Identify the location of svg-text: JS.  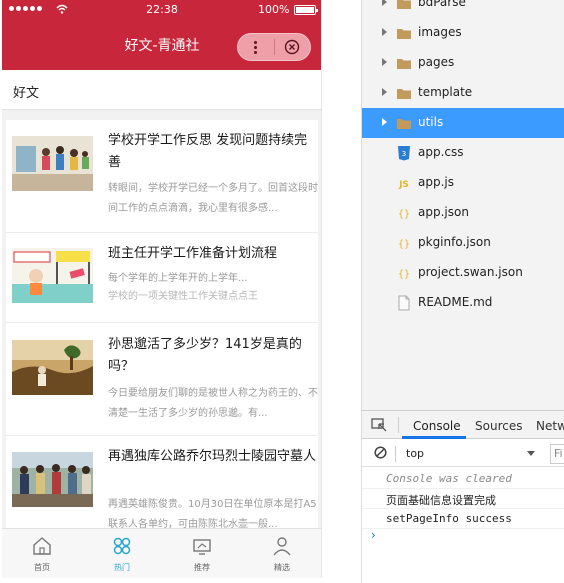
(403, 185).